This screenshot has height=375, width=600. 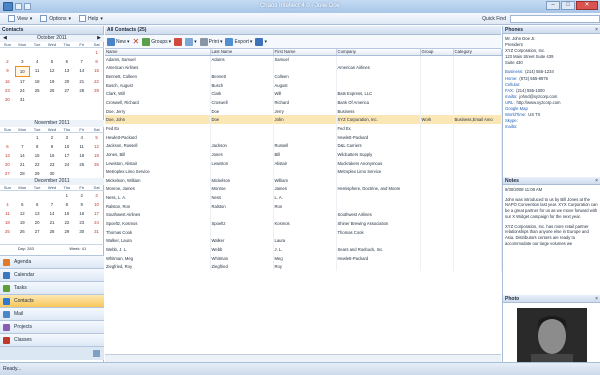 I want to click on configure-buttons-icon, so click(x=96, y=353).